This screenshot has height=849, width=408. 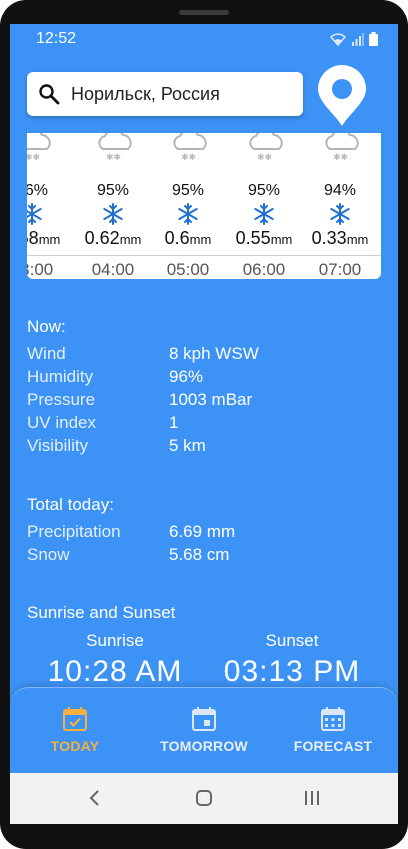 What do you see at coordinates (188, 269) in the screenshot?
I see `hour-time: 05:00` at bounding box center [188, 269].